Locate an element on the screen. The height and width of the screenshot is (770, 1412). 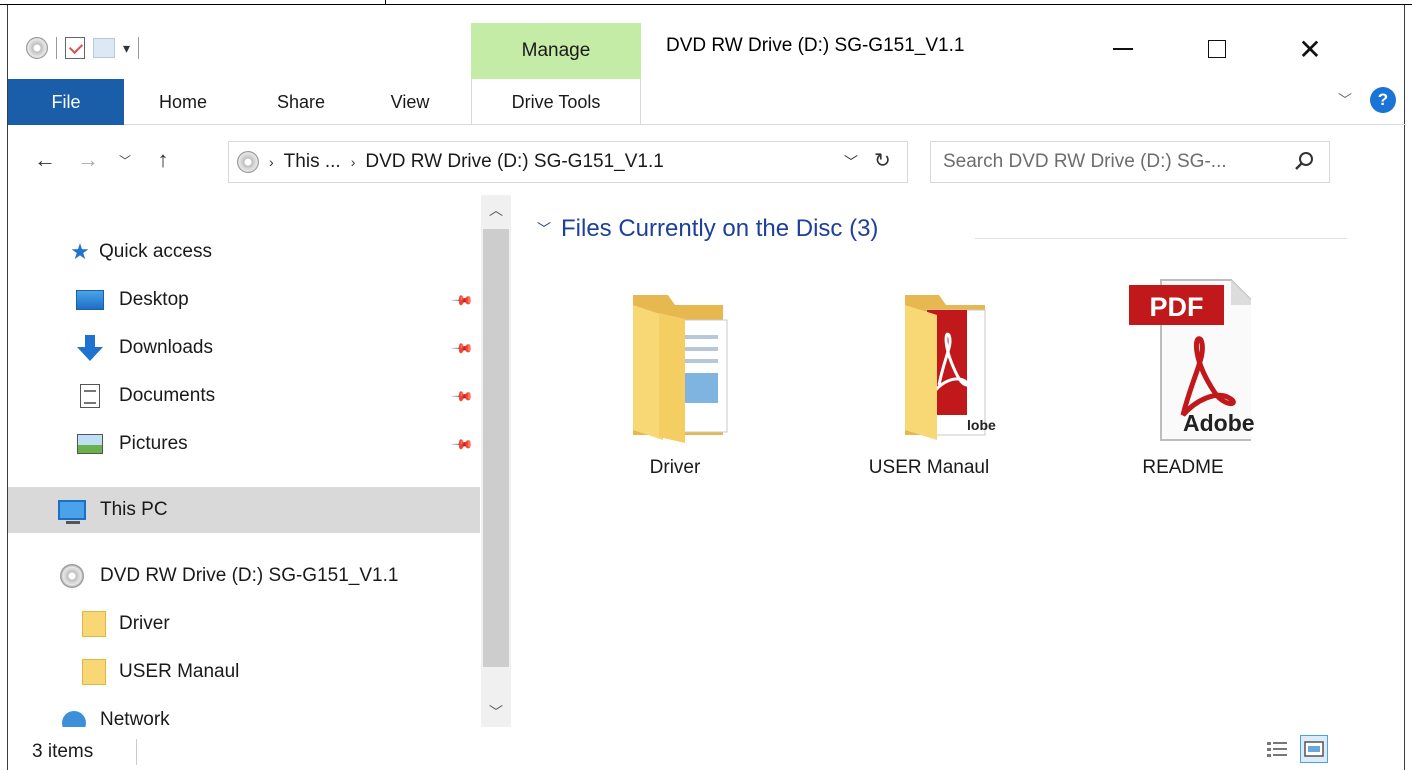
minimize-icon is located at coordinates (1123, 49).